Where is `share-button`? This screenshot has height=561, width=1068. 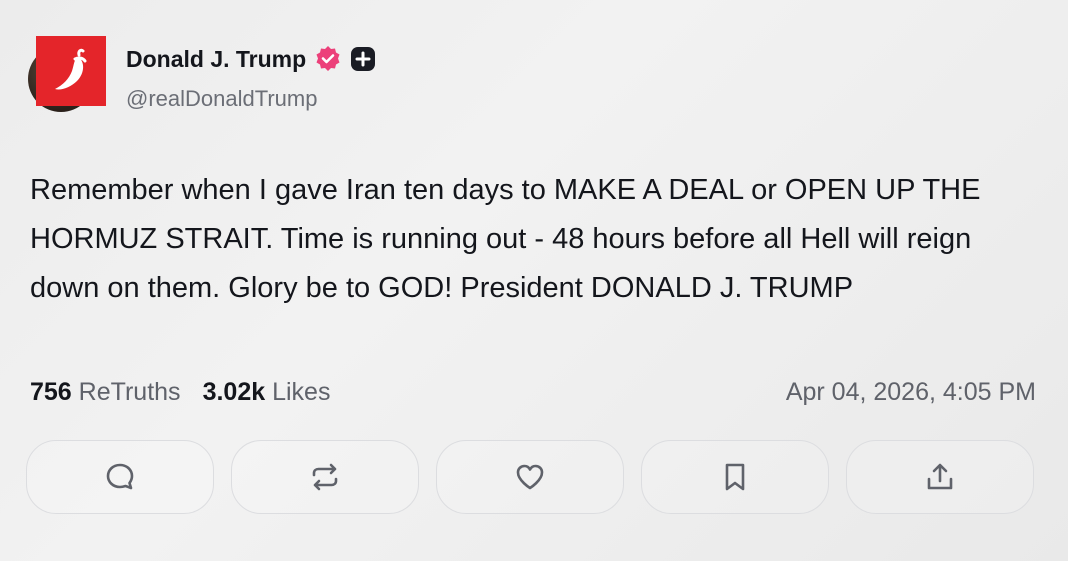 share-button is located at coordinates (940, 477).